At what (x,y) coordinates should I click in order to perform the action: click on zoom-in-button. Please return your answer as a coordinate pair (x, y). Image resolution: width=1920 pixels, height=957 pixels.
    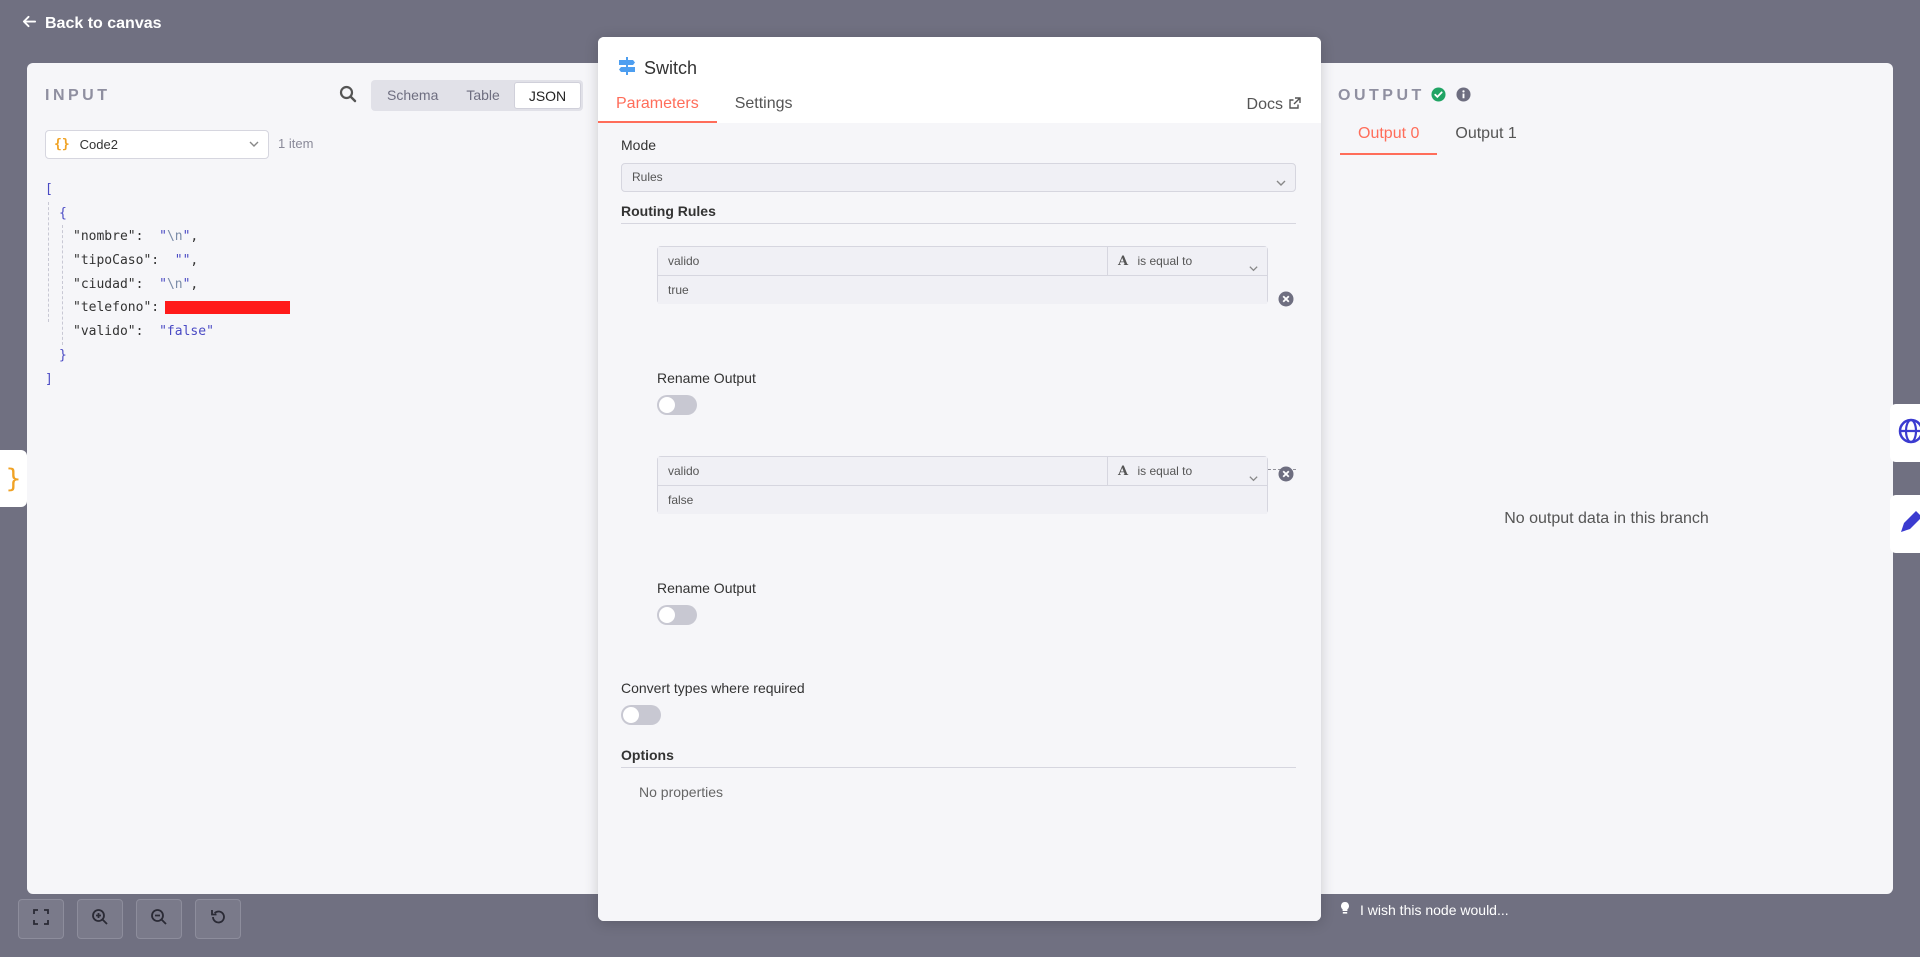
    Looking at the image, I should click on (100, 919).